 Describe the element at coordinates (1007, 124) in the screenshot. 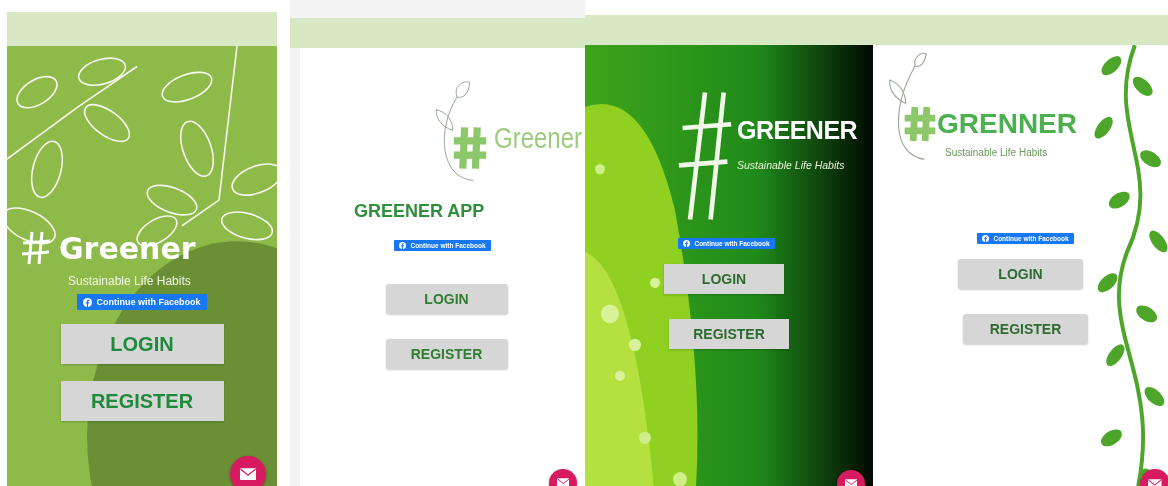

I see `logo-title: GRENNER` at that location.